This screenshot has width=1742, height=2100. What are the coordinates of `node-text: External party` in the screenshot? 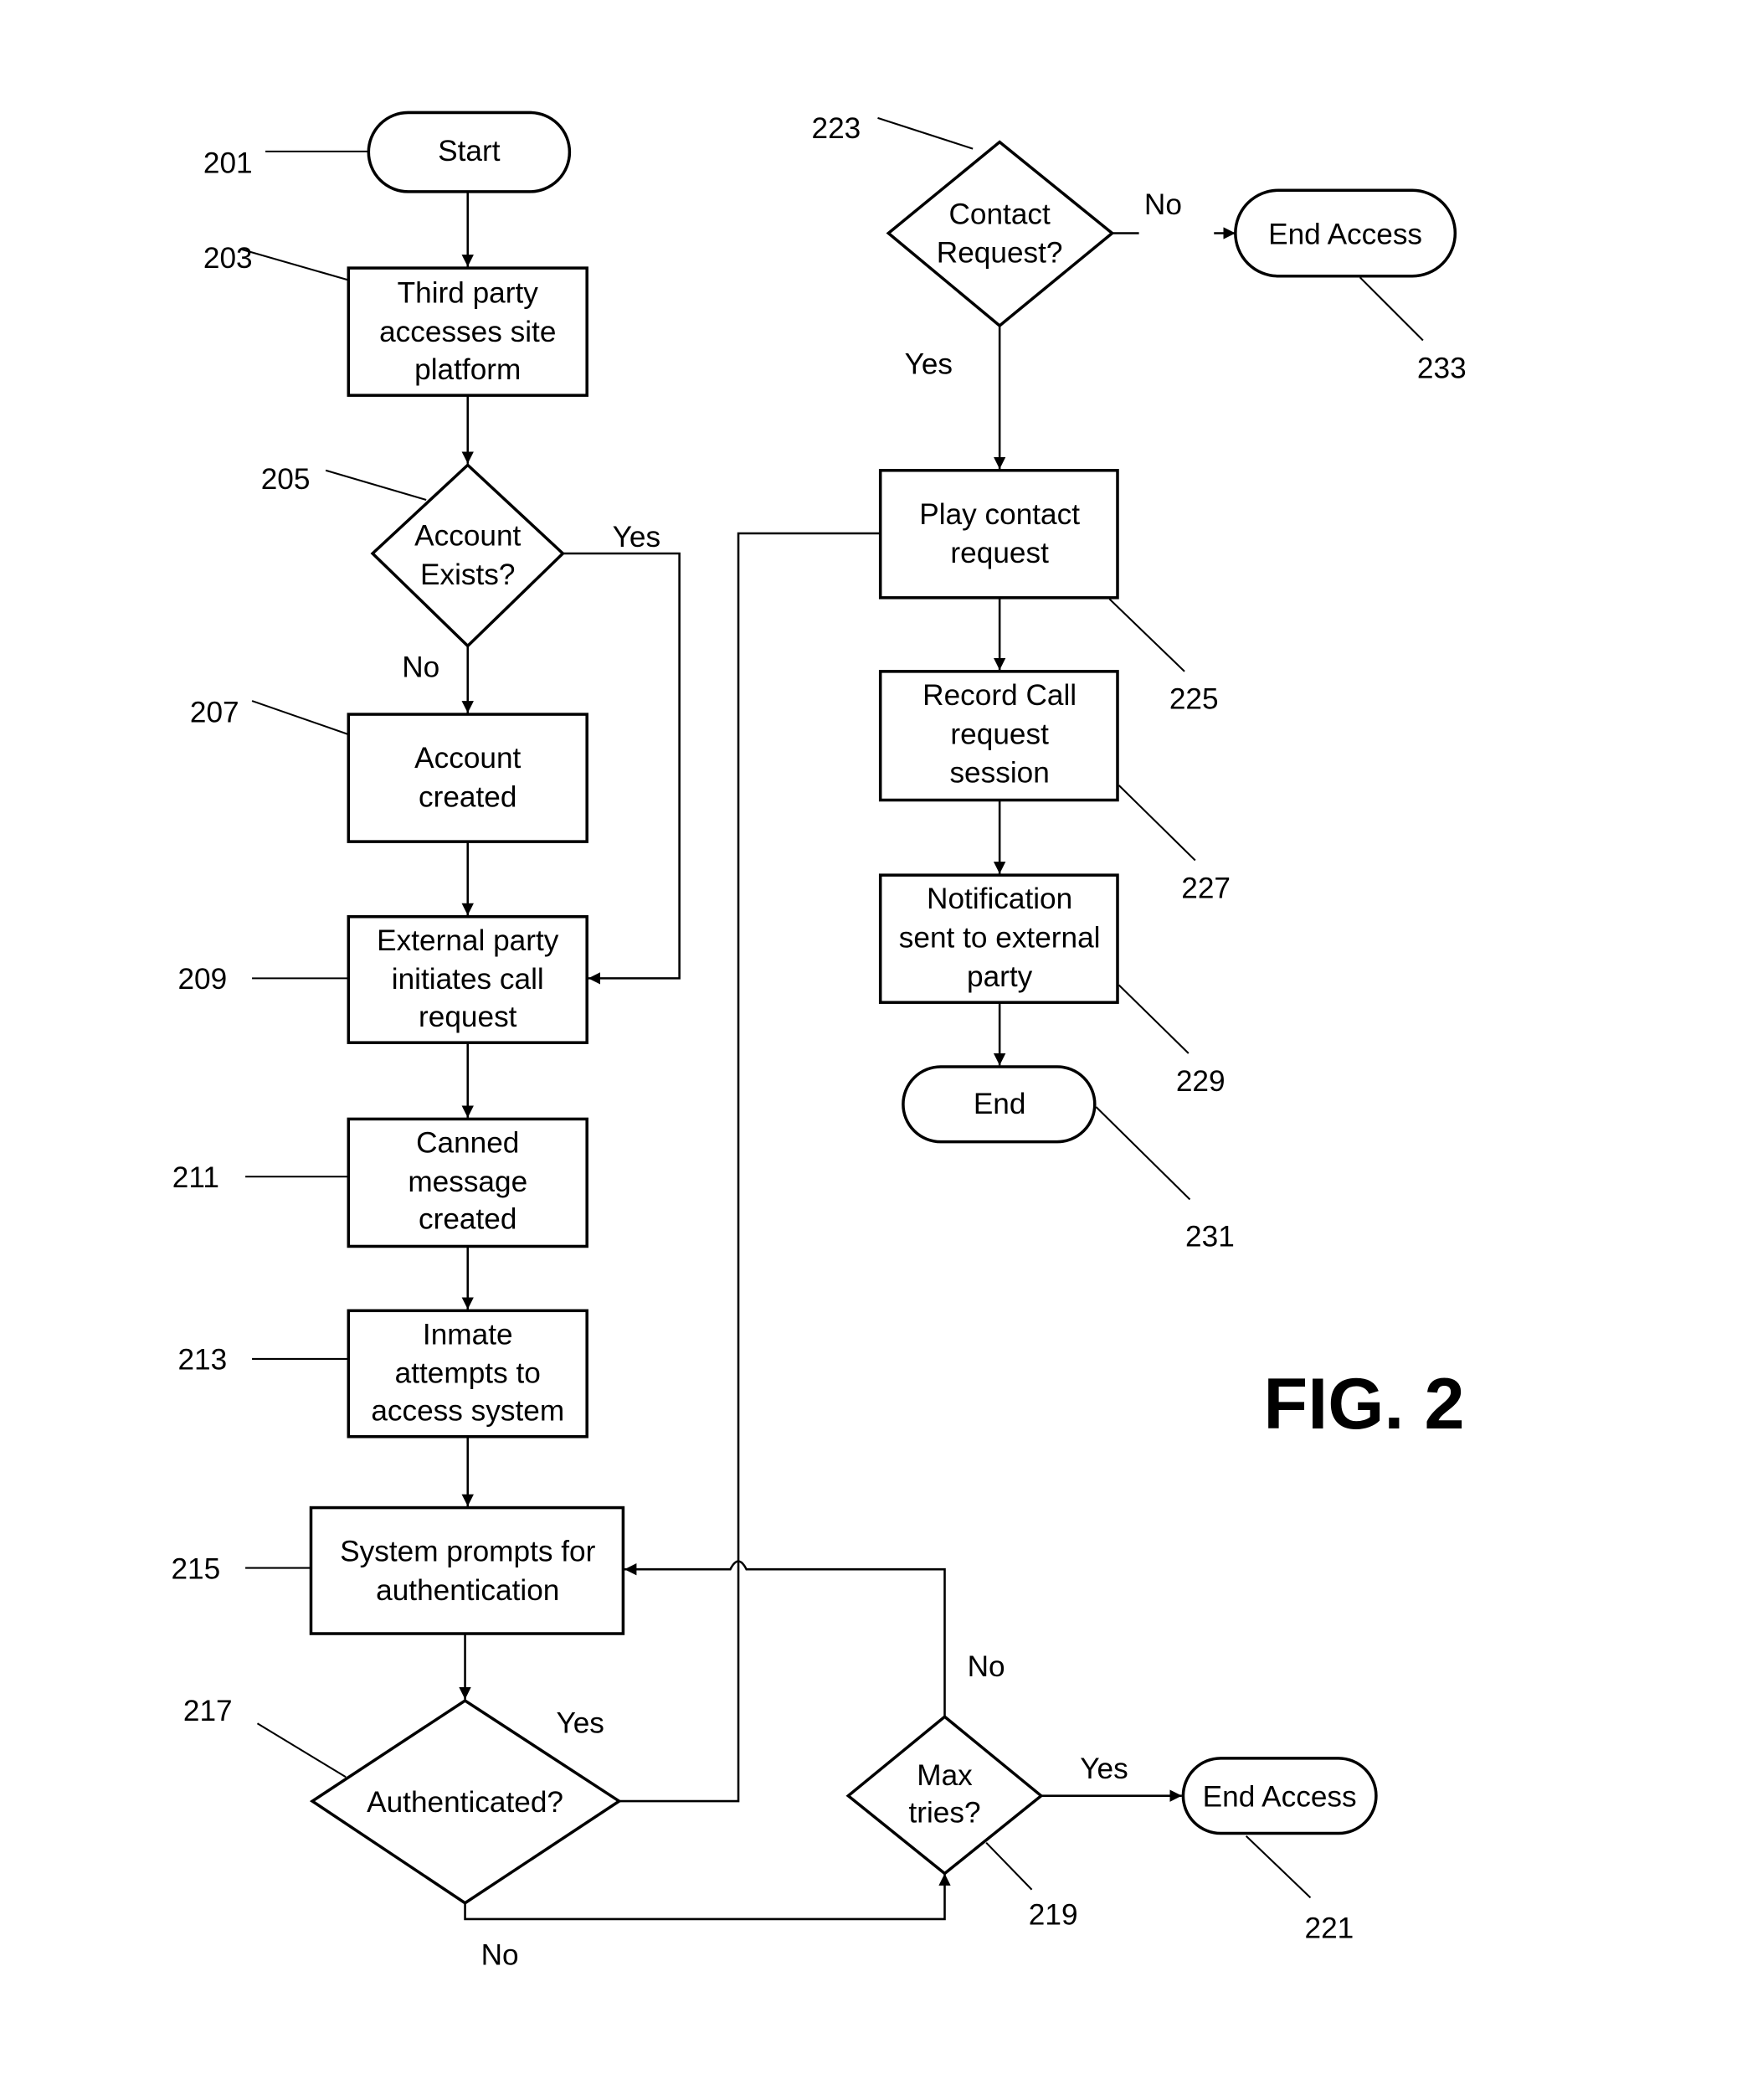 It's located at (468, 940).